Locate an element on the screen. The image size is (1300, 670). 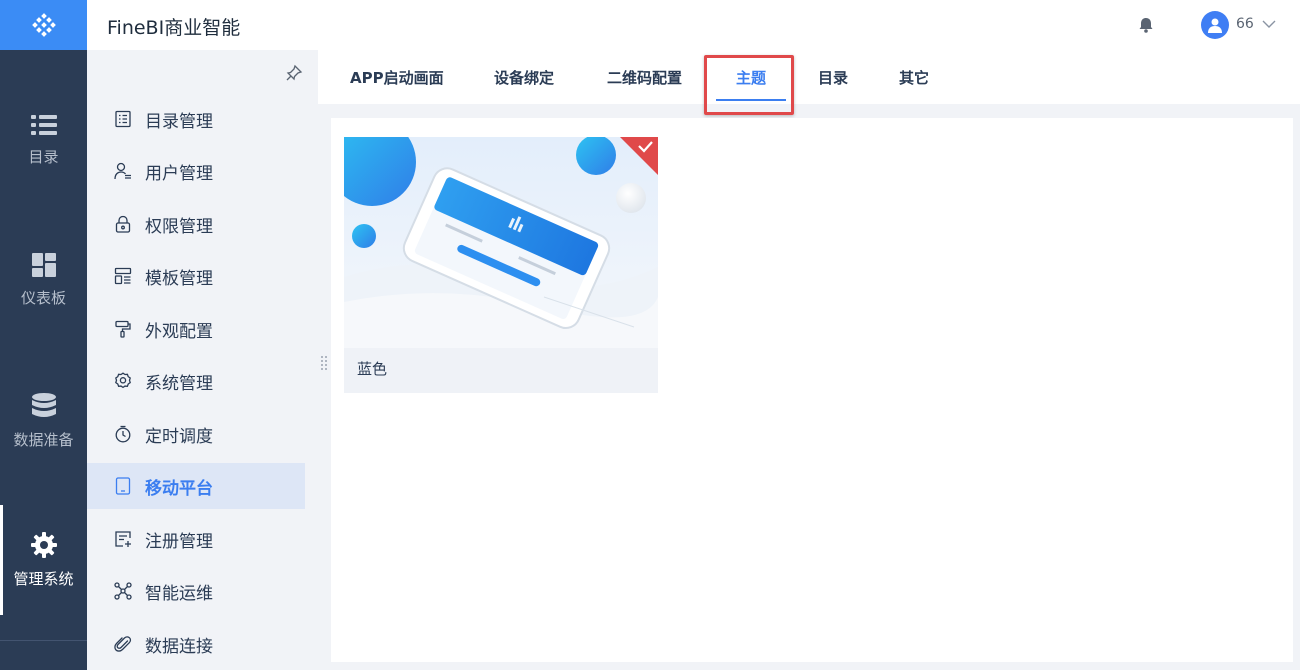
diamond-logo-icon is located at coordinates (43, 25).